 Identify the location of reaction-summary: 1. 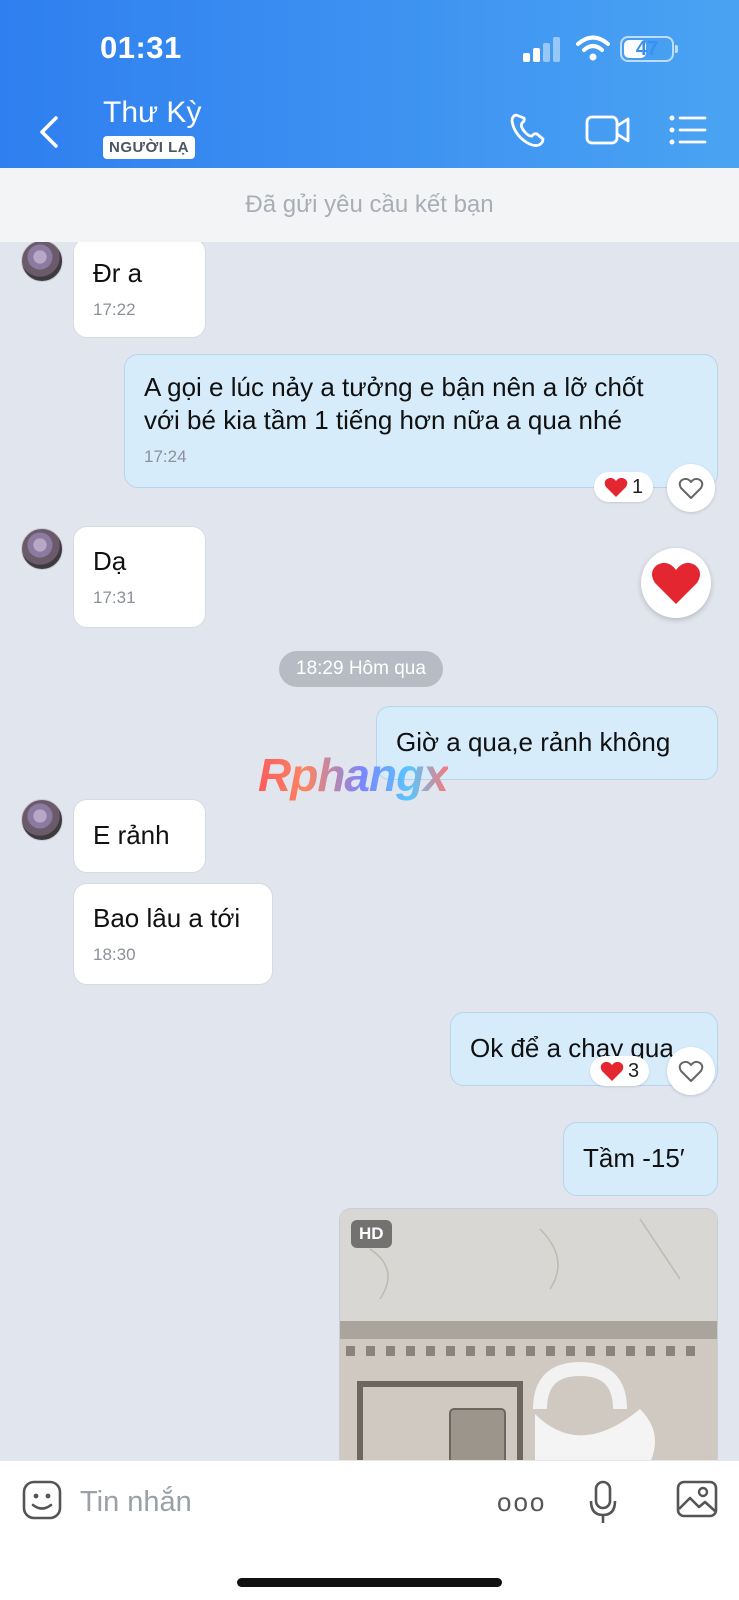
(624, 487).